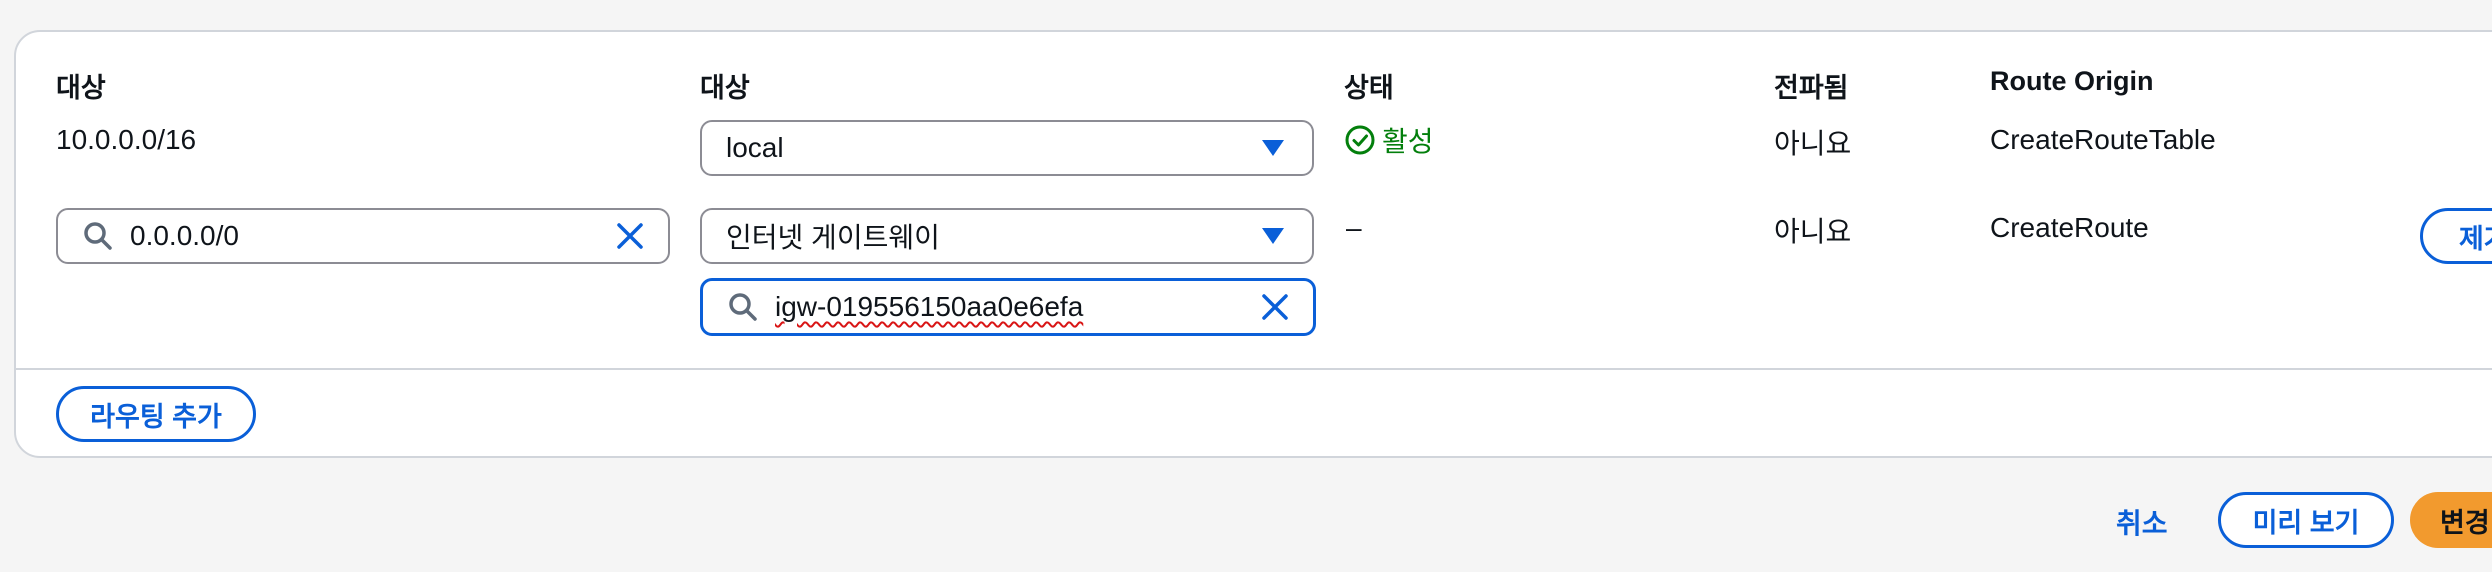 Image resolution: width=2492 pixels, height=572 pixels. What do you see at coordinates (725, 88) in the screenshot?
I see `column-header-target: 대상` at bounding box center [725, 88].